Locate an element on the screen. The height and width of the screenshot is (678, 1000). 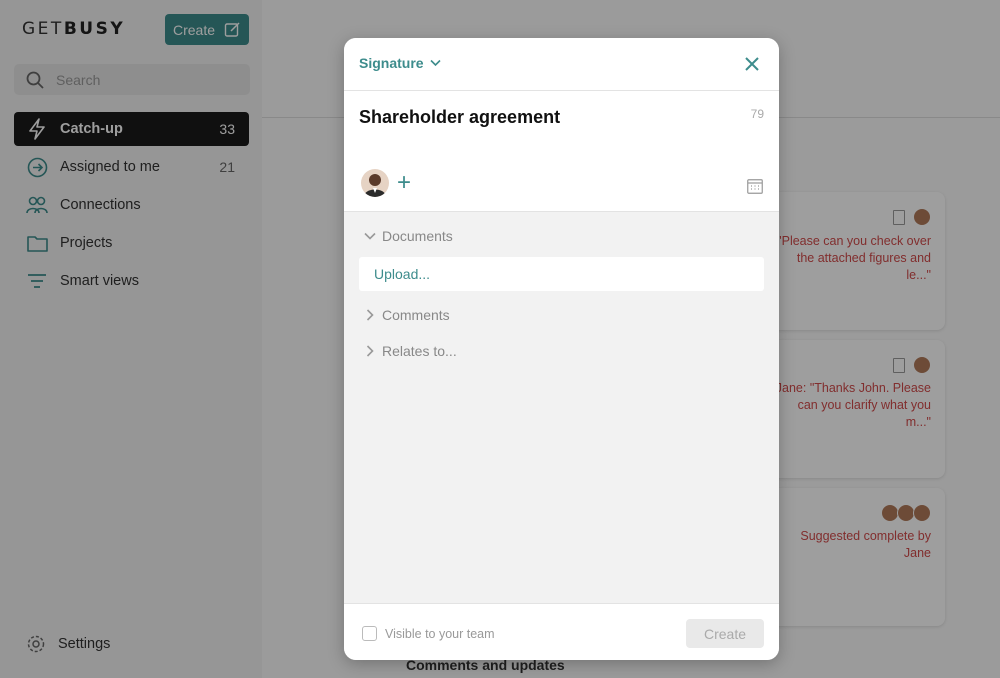
title-area: 79 + is located at coordinates (561, 151).